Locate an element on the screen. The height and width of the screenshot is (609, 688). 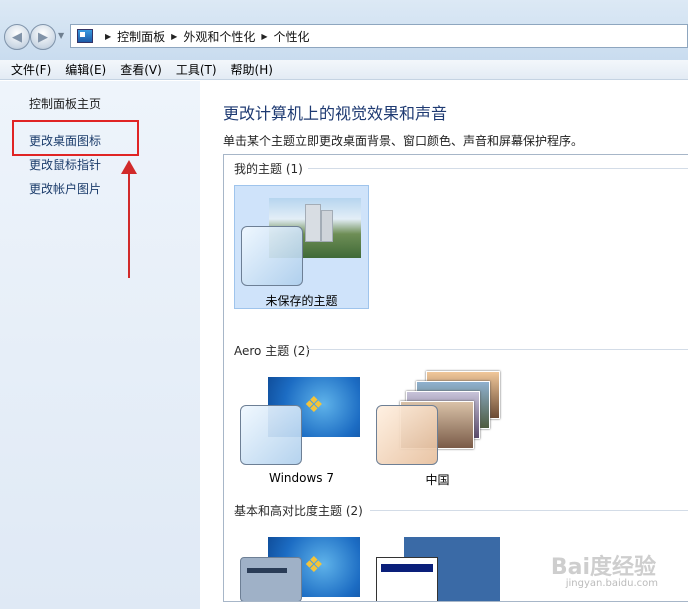
address-bar: ▶ 控制面板 ▶ 外观和个性化 ▶ 个性化 is located at coordinates (379, 36).